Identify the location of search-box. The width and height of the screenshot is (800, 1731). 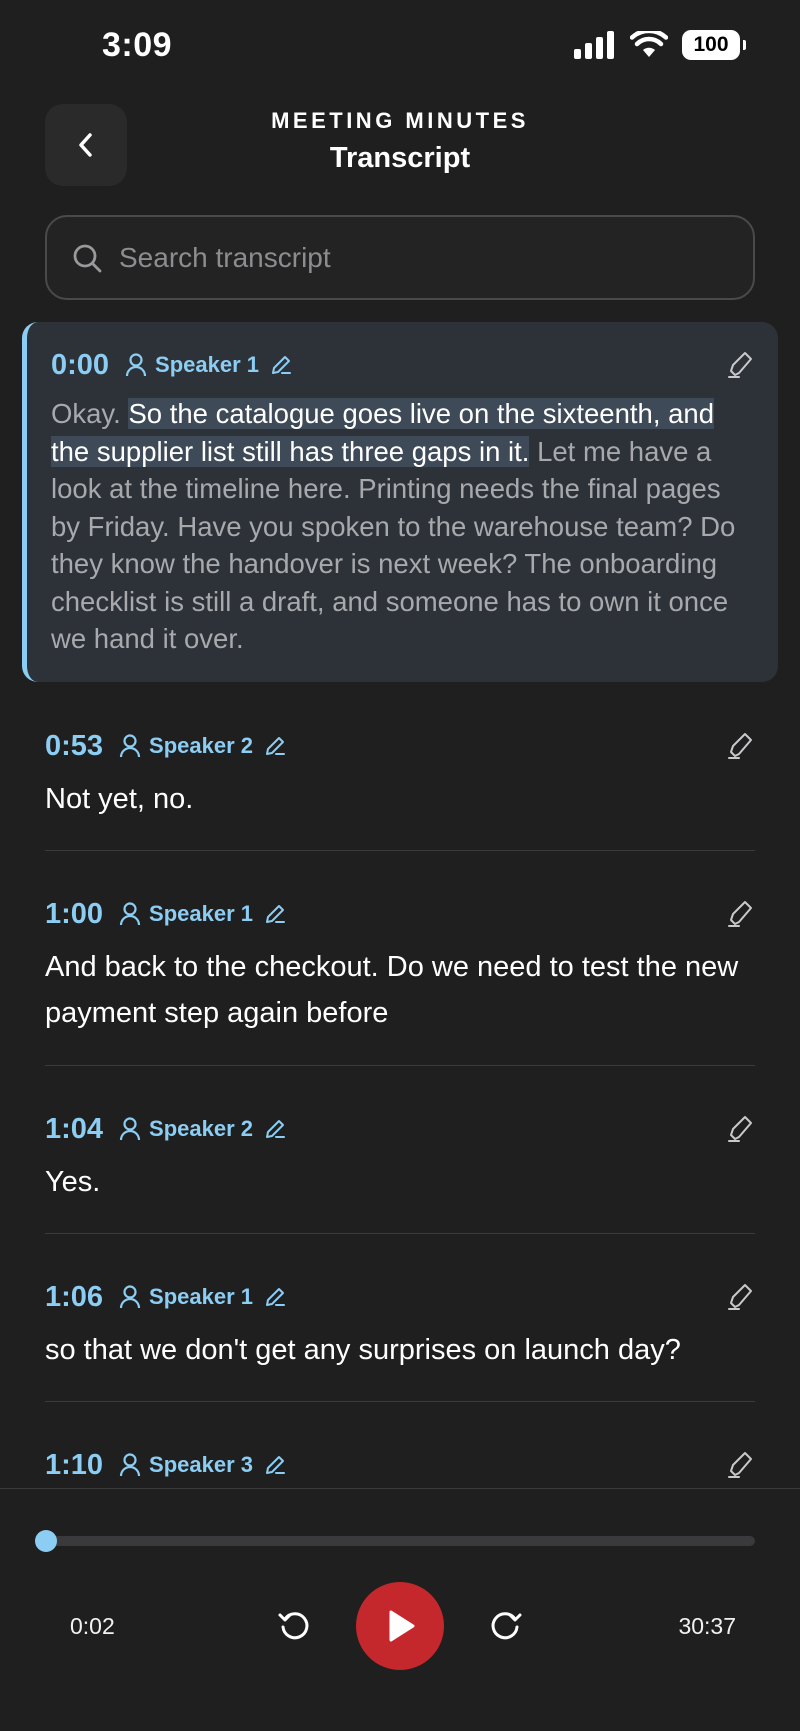
(400, 257).